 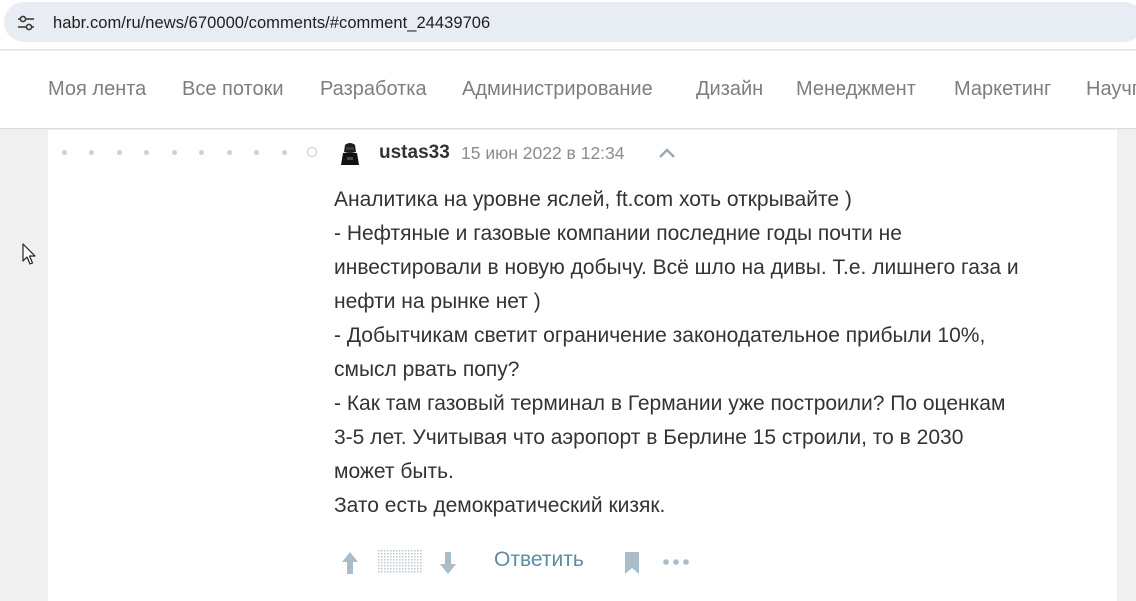 I want to click on thread-current-ring, so click(x=312, y=152).